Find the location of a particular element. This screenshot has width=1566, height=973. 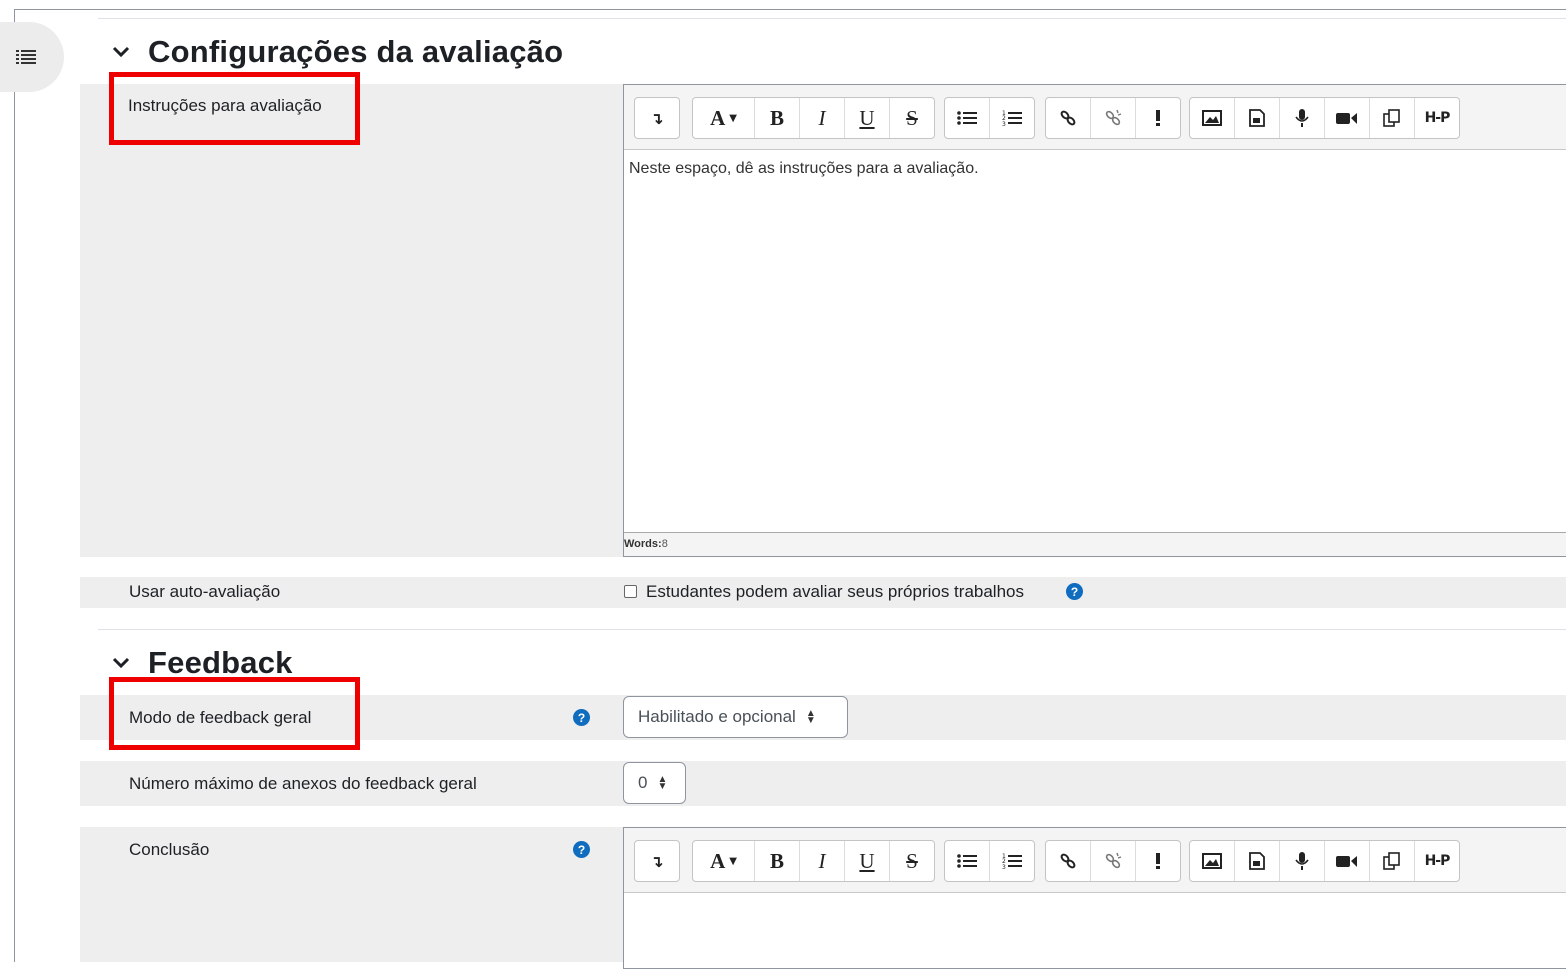

self-assessment-label: Usar auto-avaliação is located at coordinates (205, 591).